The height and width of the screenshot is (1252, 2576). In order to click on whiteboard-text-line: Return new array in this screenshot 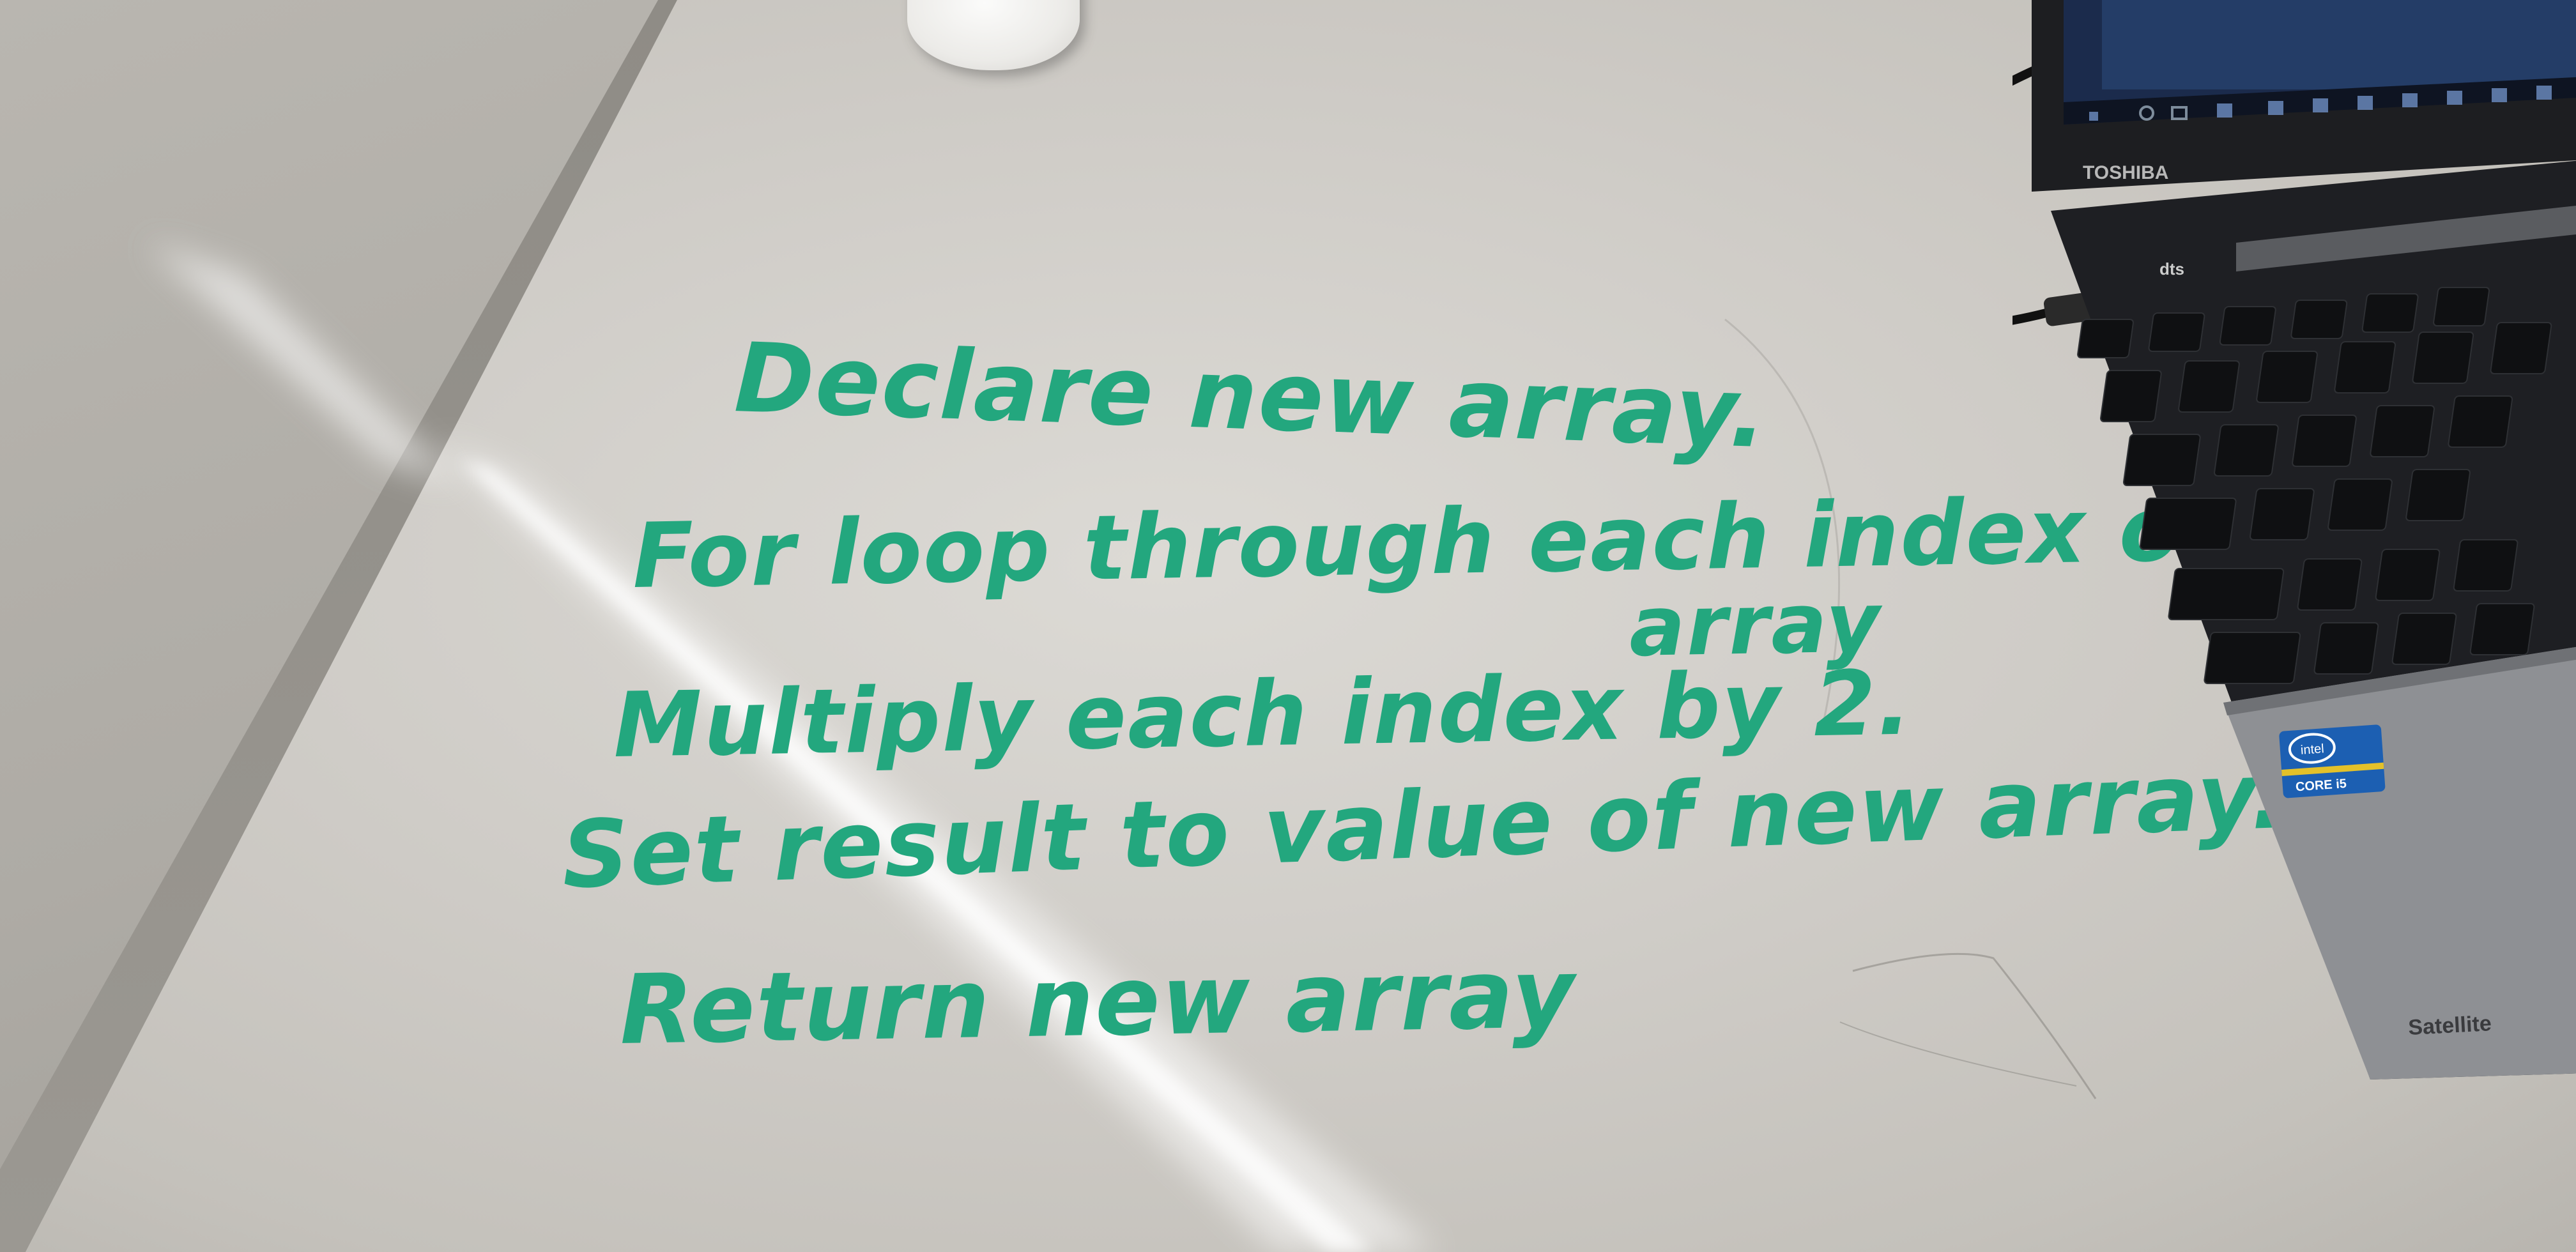, I will do `click(1097, 1002)`.